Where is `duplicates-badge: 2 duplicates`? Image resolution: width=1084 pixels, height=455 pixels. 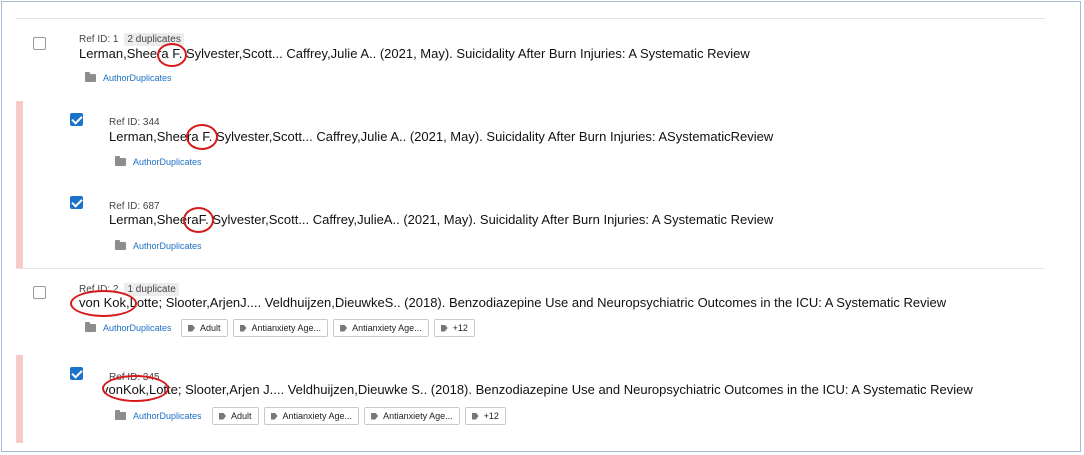 duplicates-badge: 2 duplicates is located at coordinates (154, 39).